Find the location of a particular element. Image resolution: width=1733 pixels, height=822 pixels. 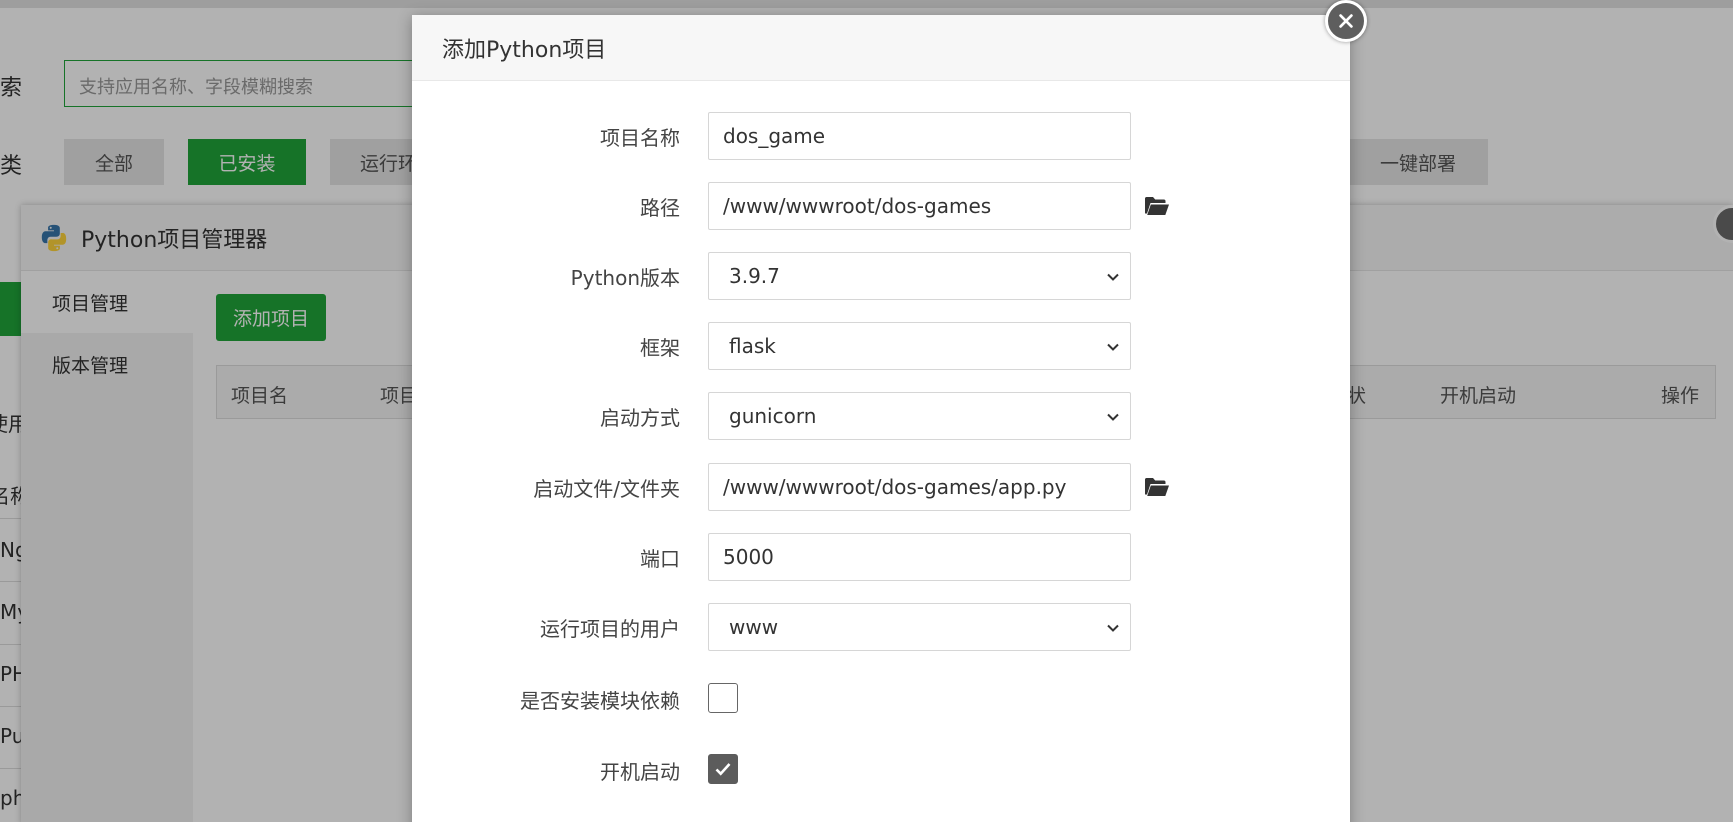

autostart-checkbox is located at coordinates (723, 769).